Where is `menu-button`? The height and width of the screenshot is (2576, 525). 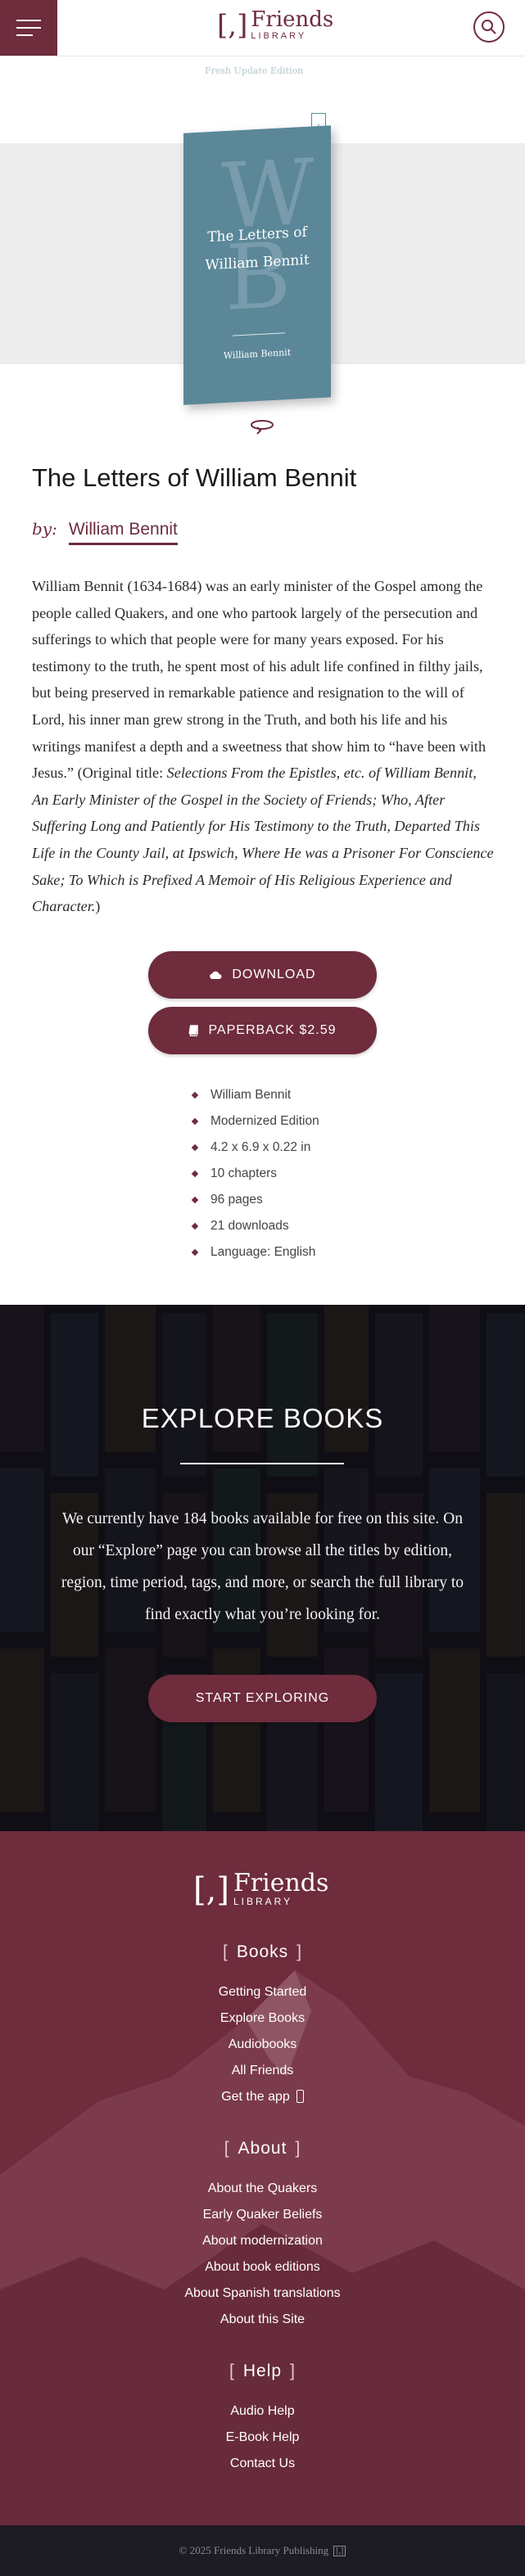
menu-button is located at coordinates (29, 28).